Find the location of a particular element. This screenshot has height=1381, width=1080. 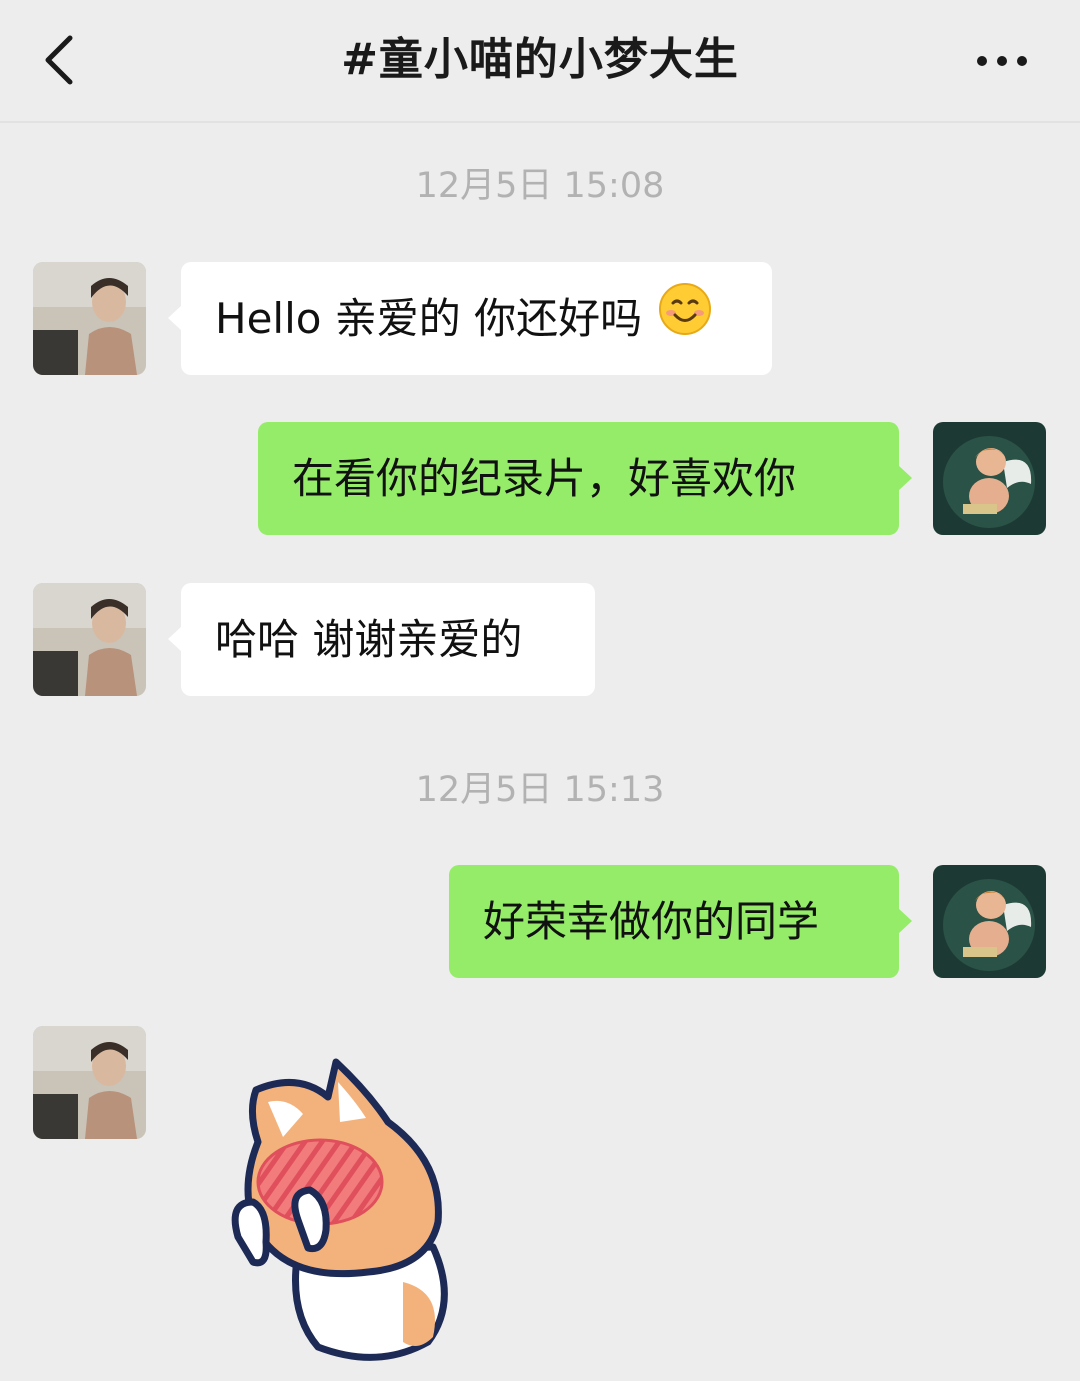

chat-title: #童小喵的小梦大生 is located at coordinates (540, 59).